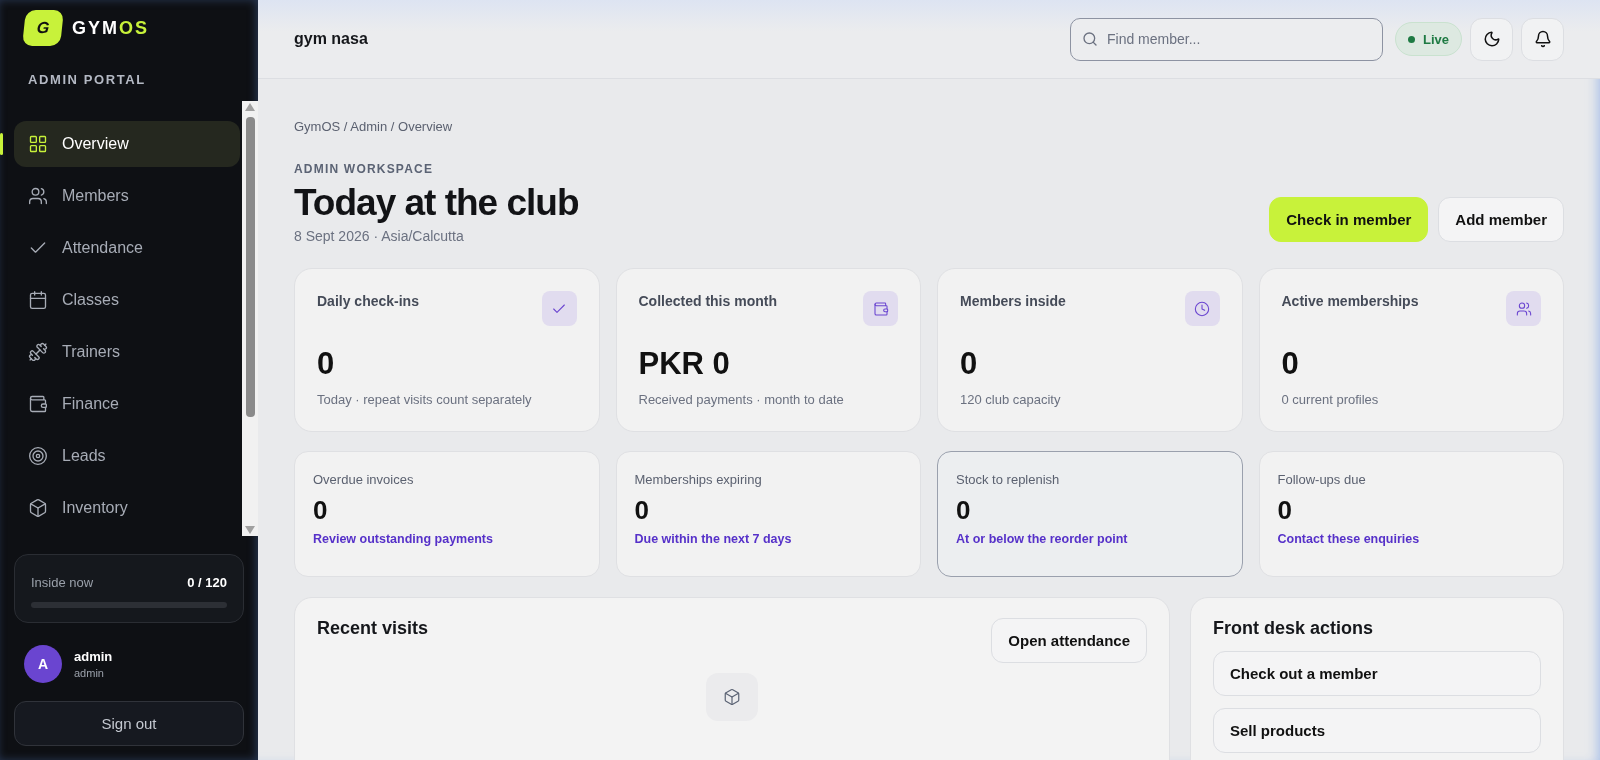 This screenshot has width=1600, height=760. Describe the element at coordinates (1008, 479) in the screenshot. I see `alert-title: Stock to replenish` at that location.